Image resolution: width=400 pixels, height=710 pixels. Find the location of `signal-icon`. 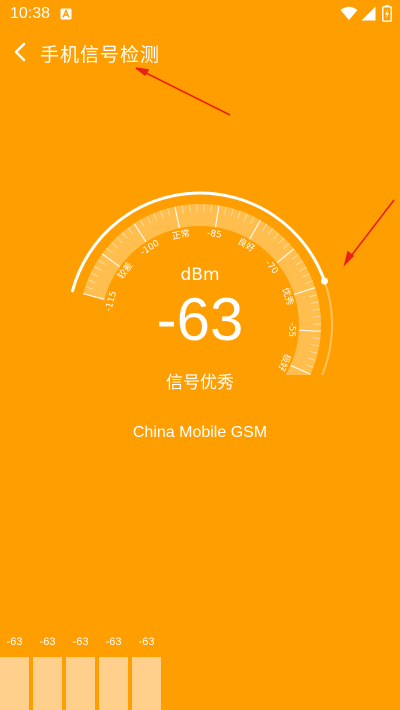

signal-icon is located at coordinates (368, 13).